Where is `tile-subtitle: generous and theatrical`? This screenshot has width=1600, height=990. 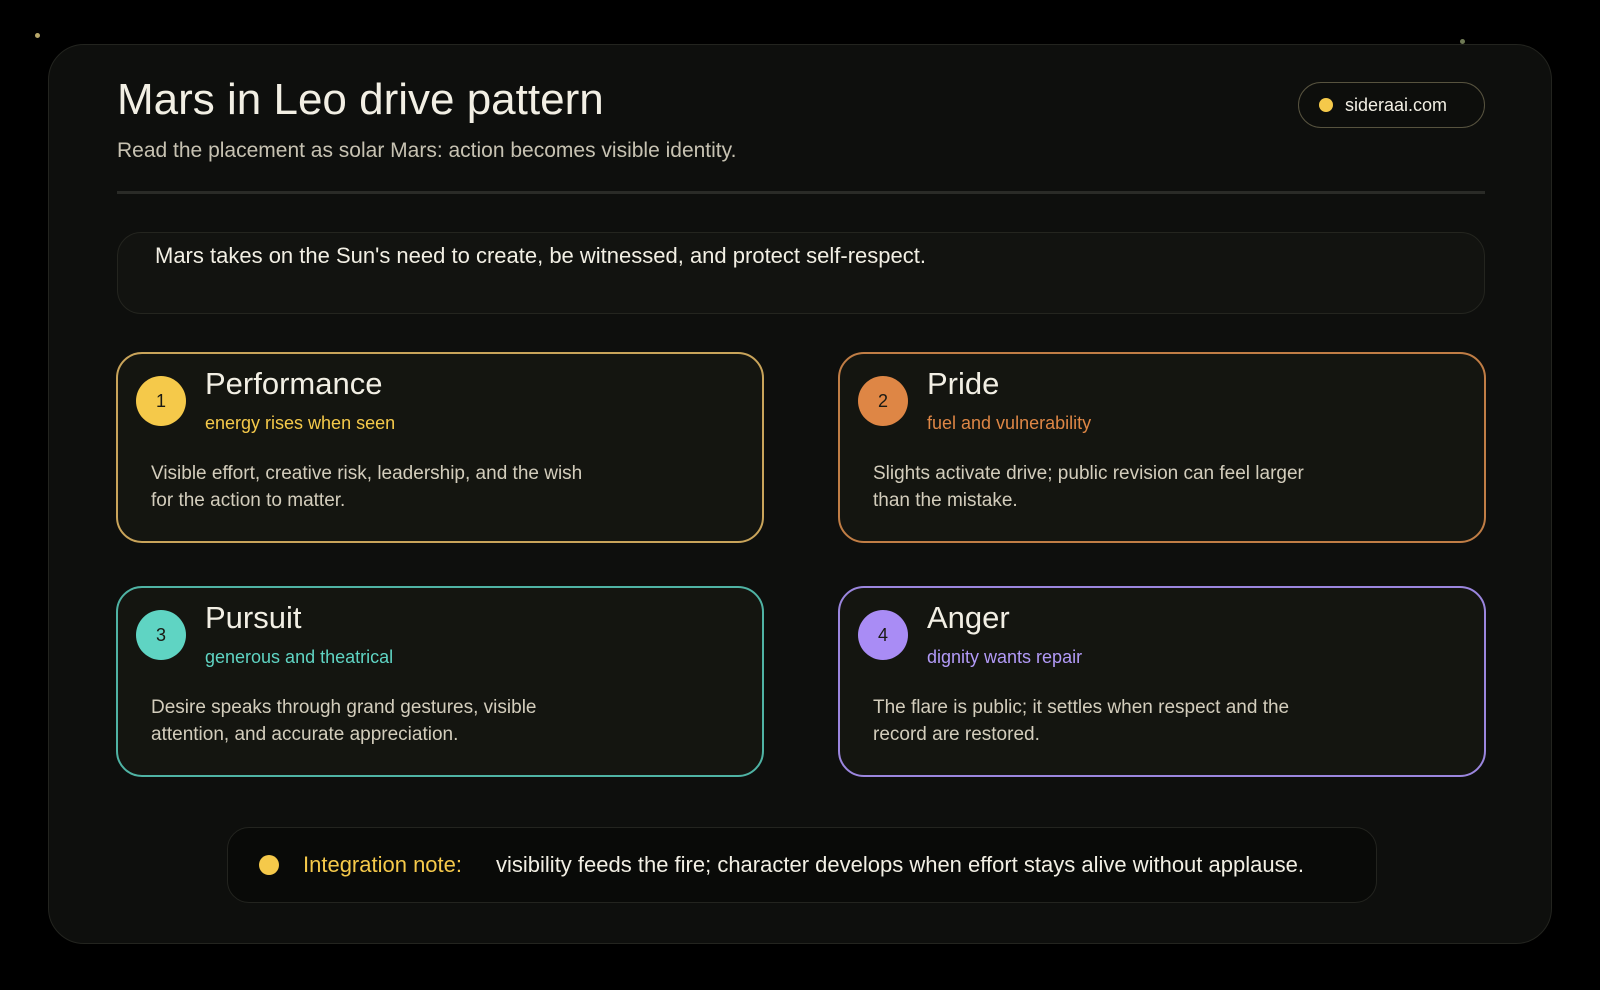
tile-subtitle: generous and theatrical is located at coordinates (299, 657).